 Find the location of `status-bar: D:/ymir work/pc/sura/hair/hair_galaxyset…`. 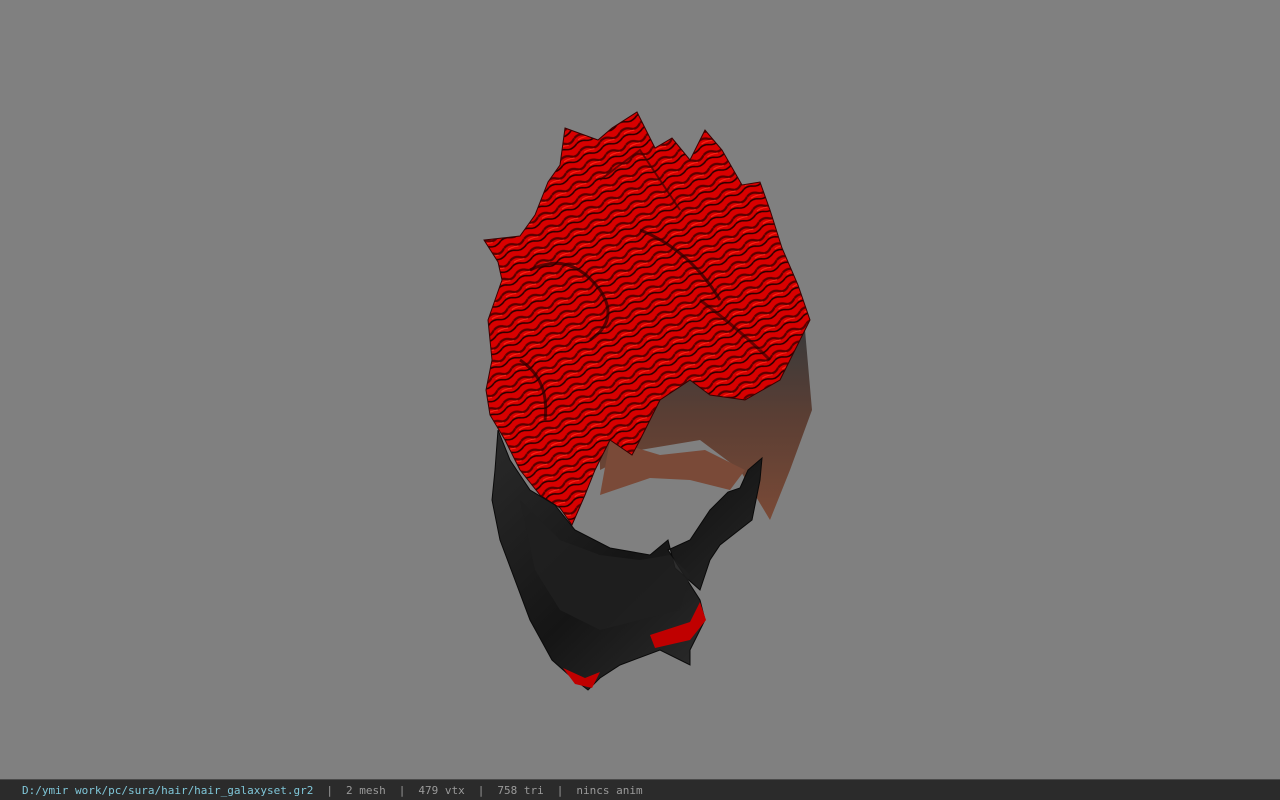

status-bar: D:/ymir work/pc/sura/hair/hair_galaxyset… is located at coordinates (640, 789).